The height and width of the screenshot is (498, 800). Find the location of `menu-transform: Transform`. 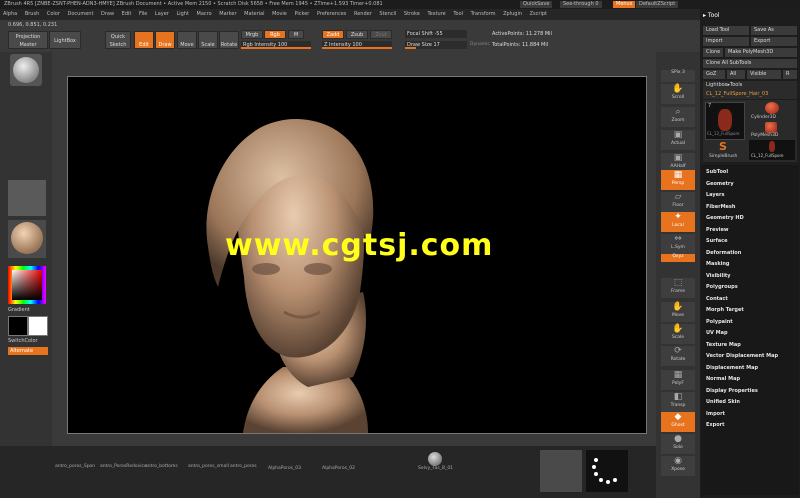

menu-transform: Transform is located at coordinates (483, 14).